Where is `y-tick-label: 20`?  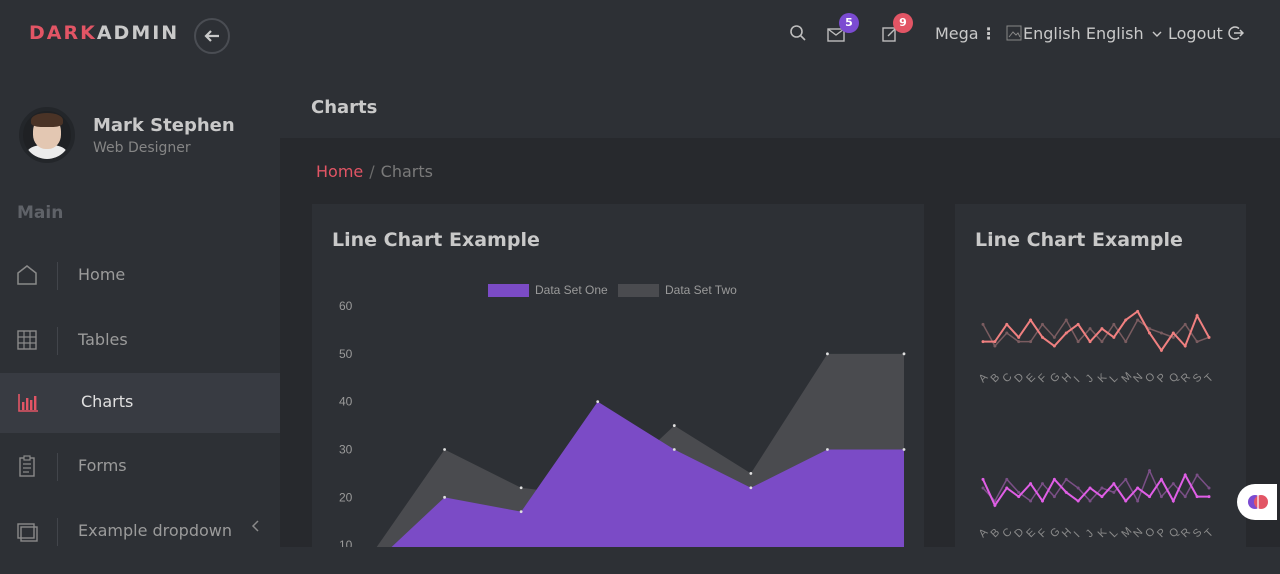 y-tick-label: 20 is located at coordinates (346, 497).